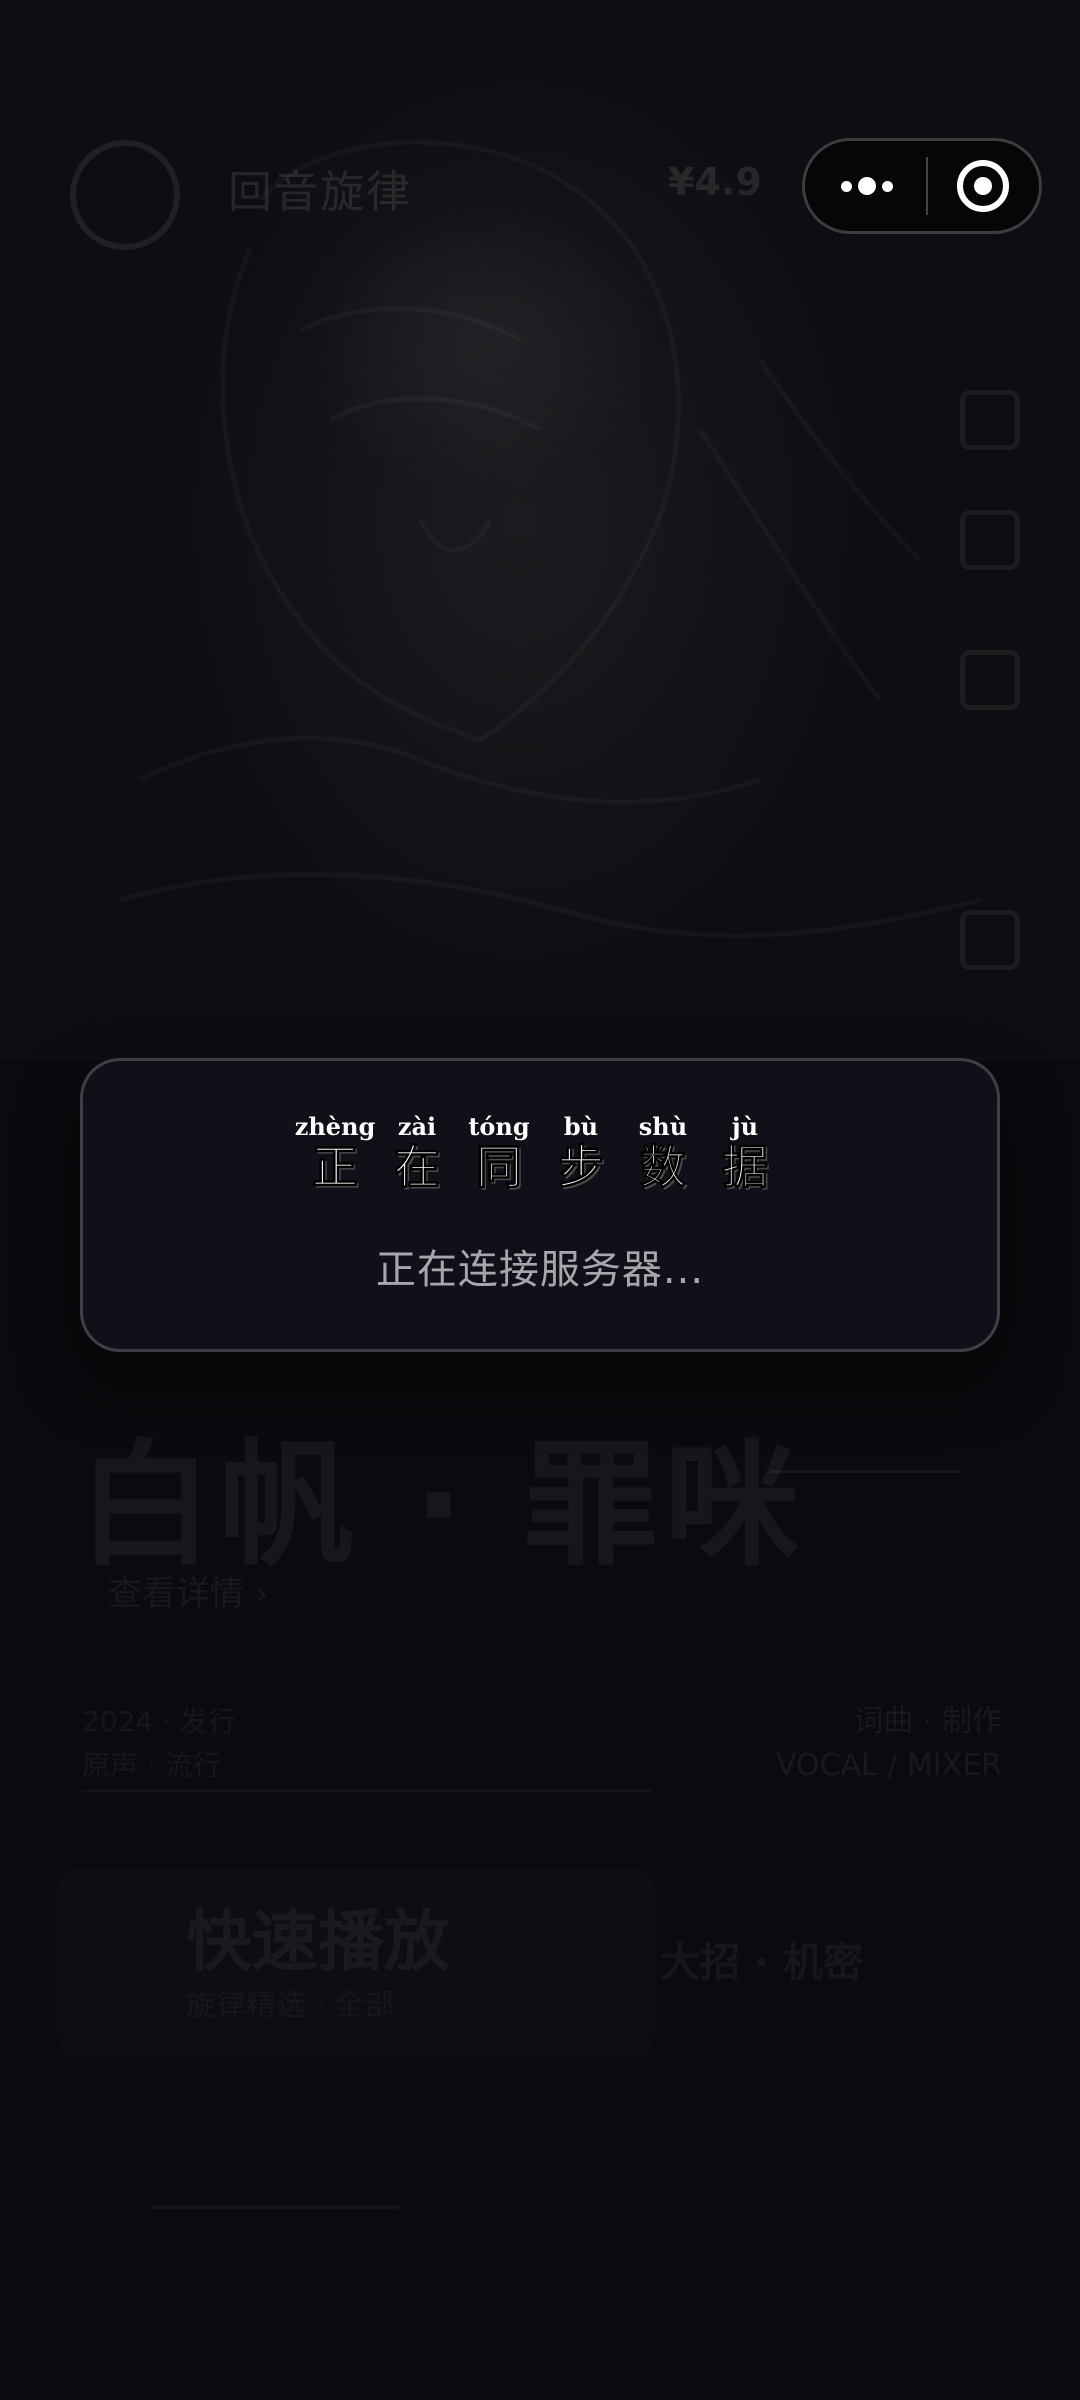  I want to click on comment-icon, so click(990, 540).